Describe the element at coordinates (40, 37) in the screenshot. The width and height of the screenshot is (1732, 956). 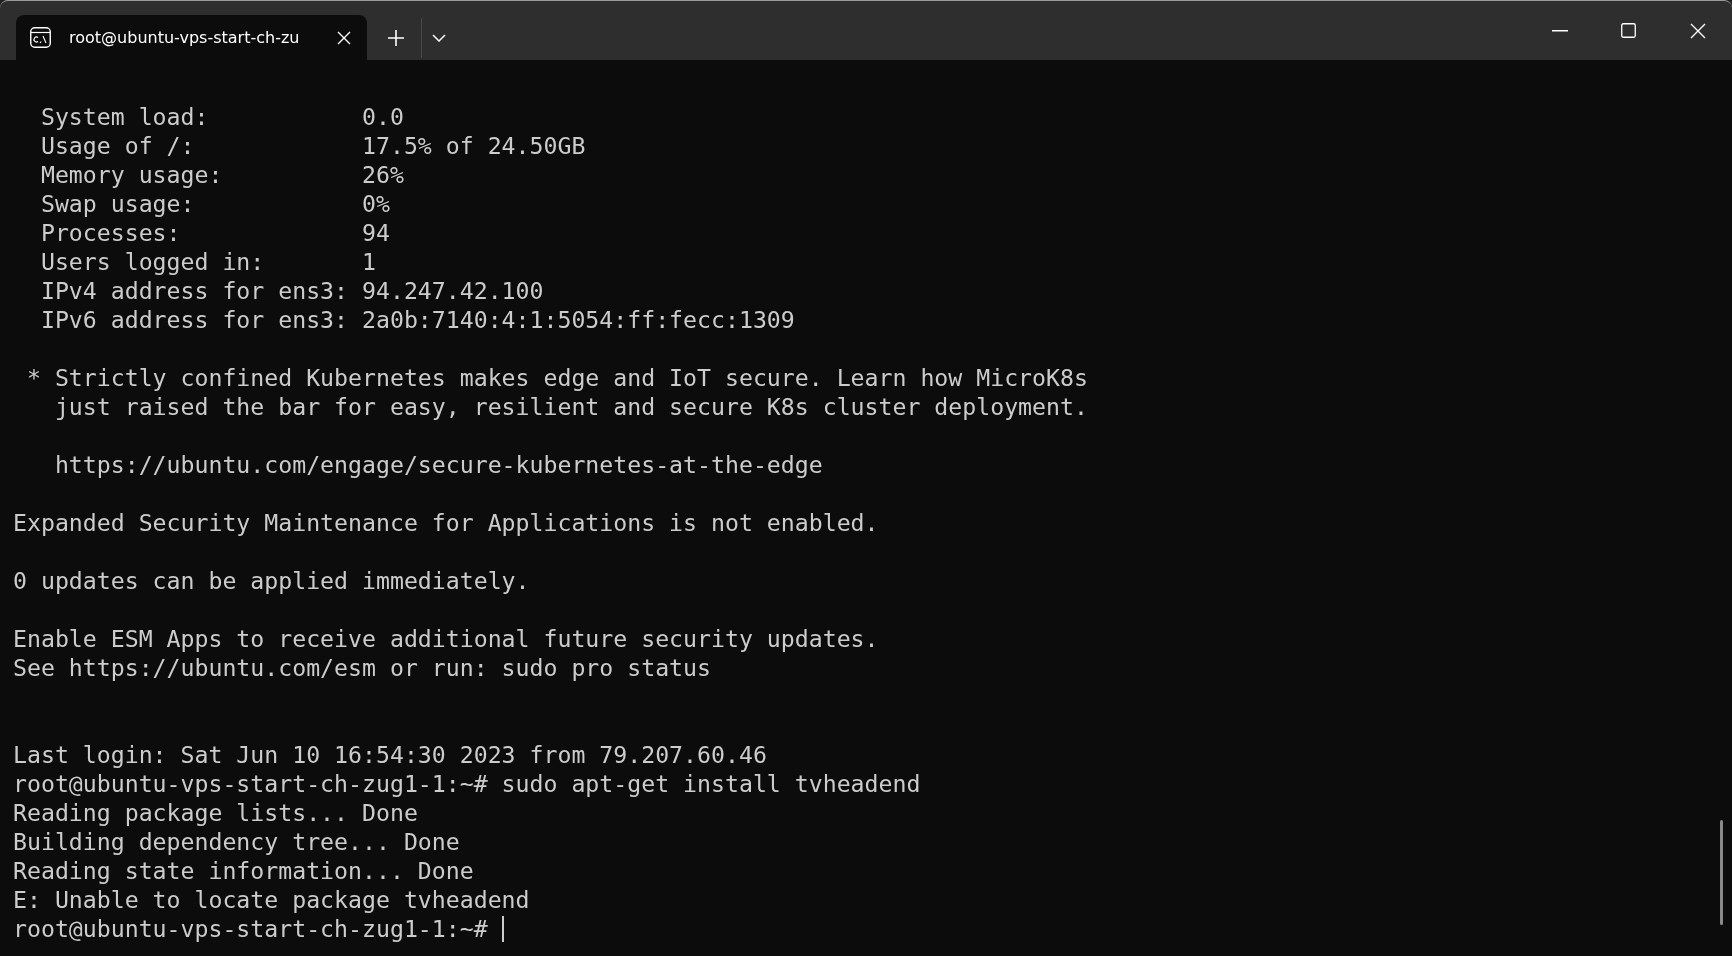
I see `terminal-icon` at that location.